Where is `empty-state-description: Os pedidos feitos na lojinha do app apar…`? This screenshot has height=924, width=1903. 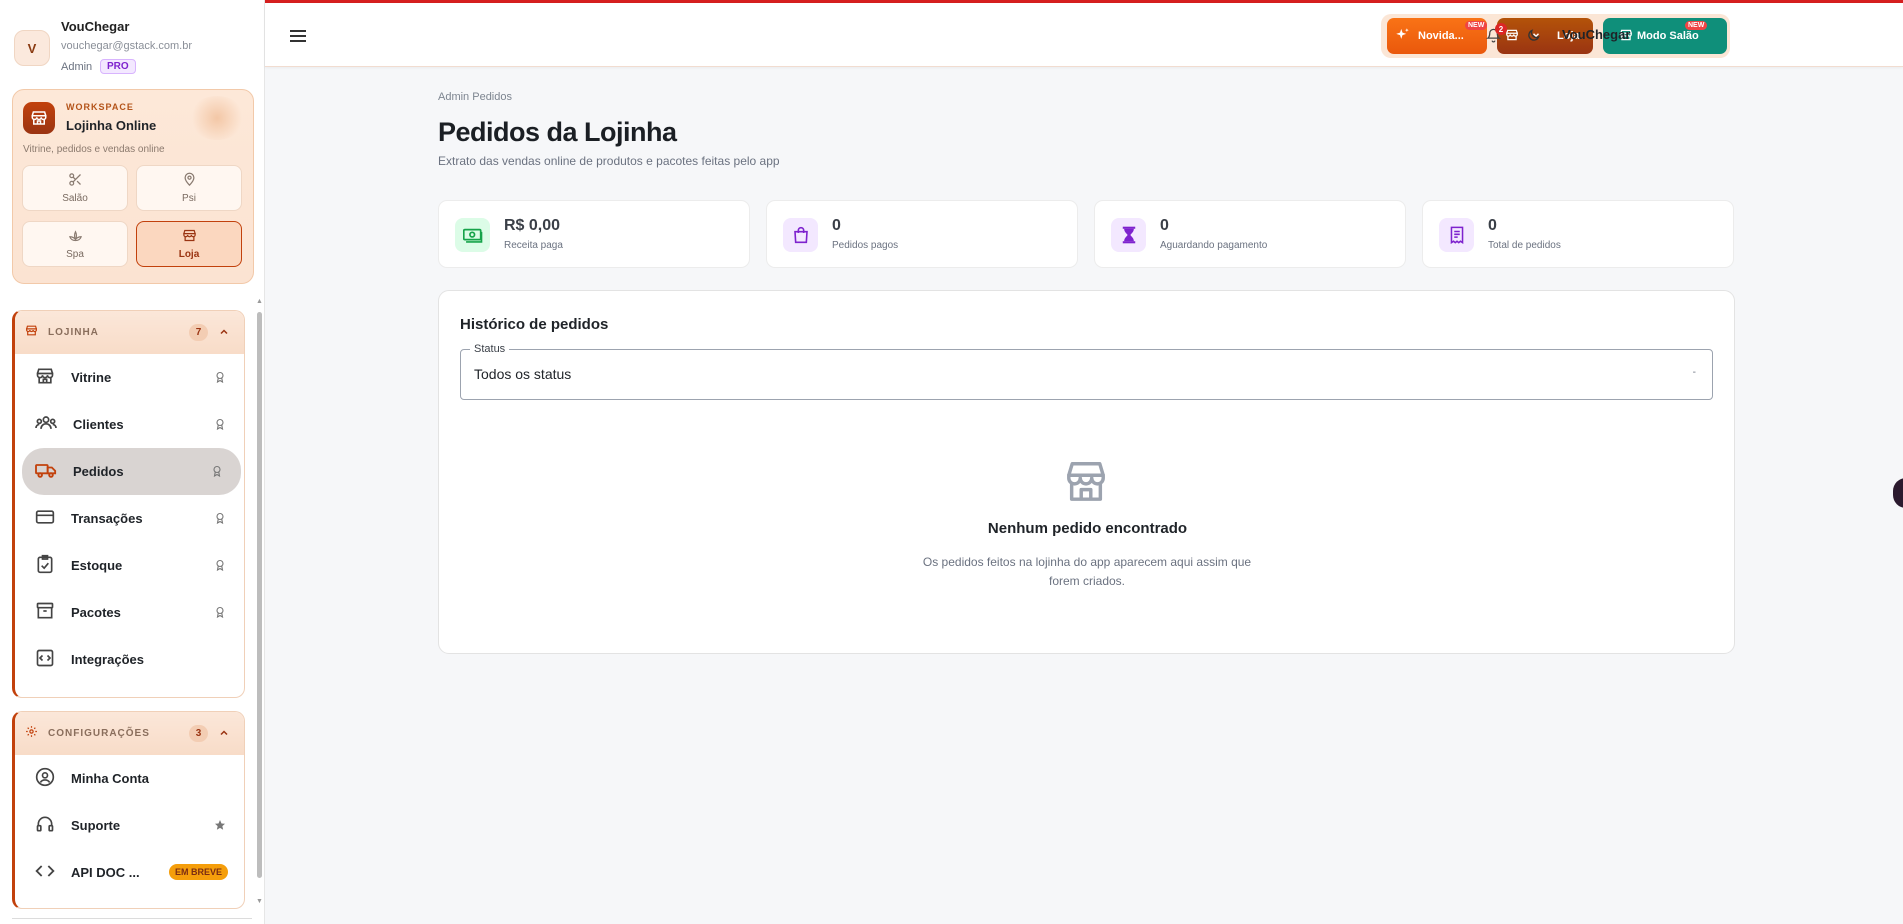
empty-state-description: Os pedidos feitos na lojinha do app apar… is located at coordinates (1087, 571).